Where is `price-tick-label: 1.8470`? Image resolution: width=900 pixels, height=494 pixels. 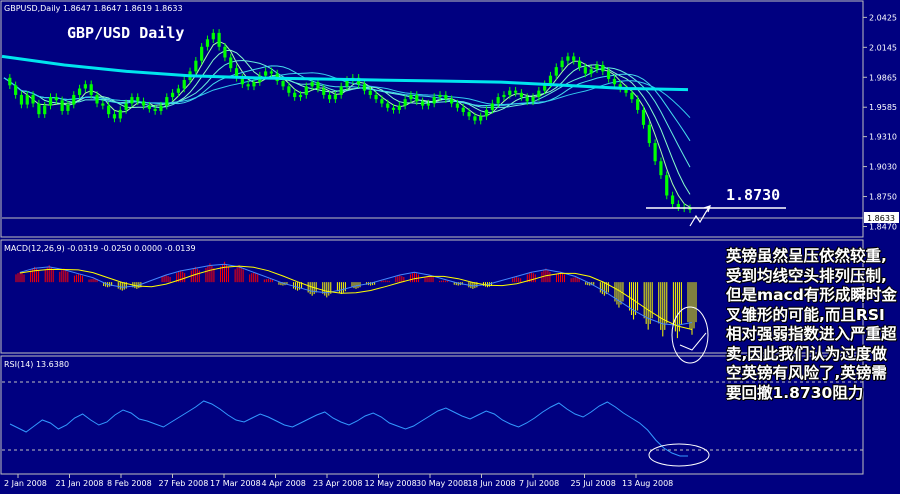 price-tick-label: 1.8470 is located at coordinates (883, 227).